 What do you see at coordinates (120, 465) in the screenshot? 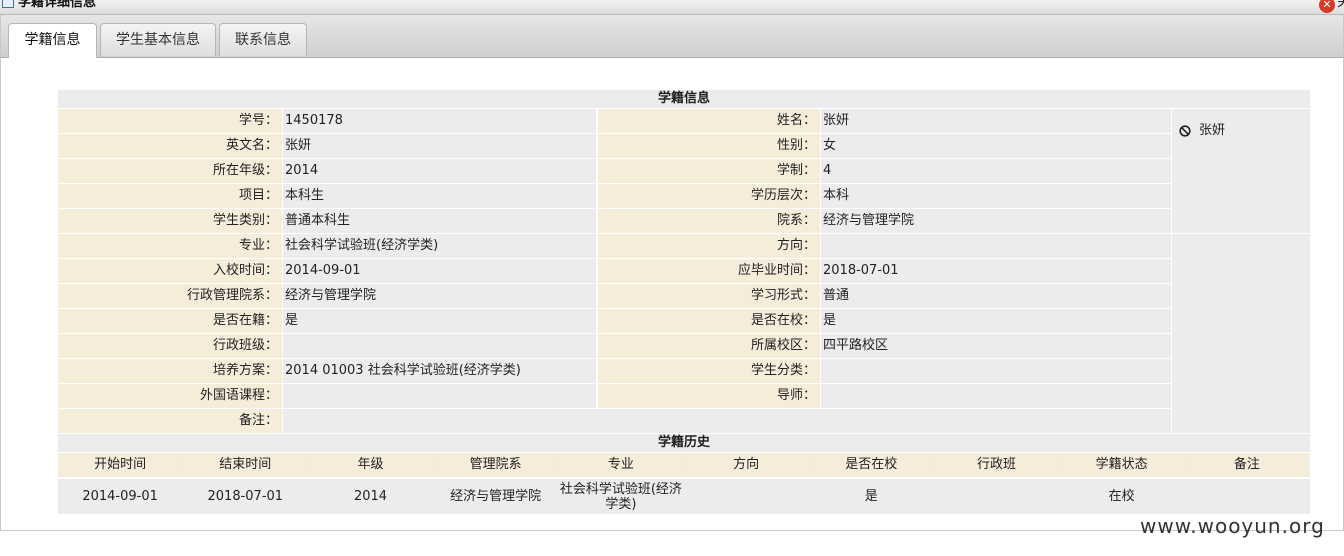
I see `history-column-header: 开始时间` at bounding box center [120, 465].